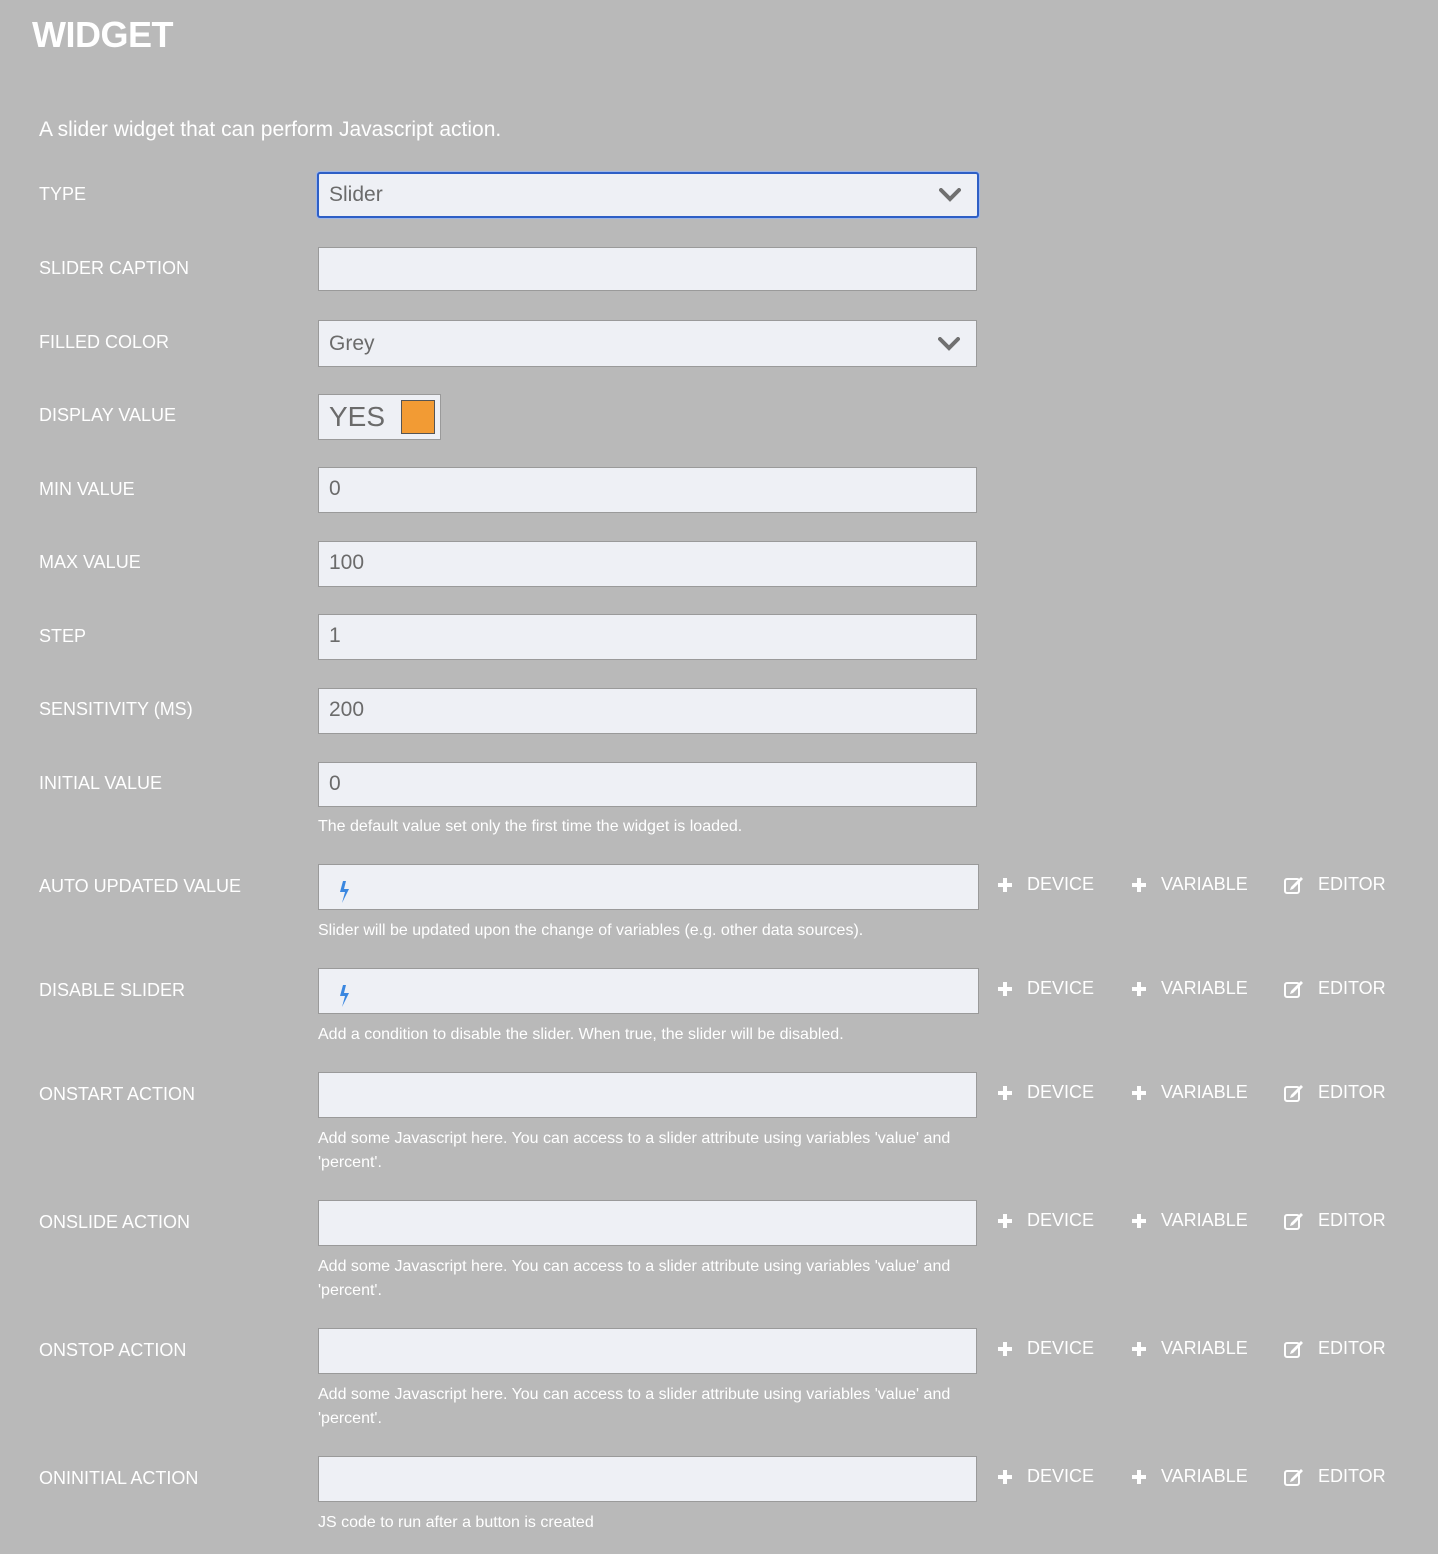  What do you see at coordinates (101, 783) in the screenshot?
I see `initial-value-label: INITIAL VALUE` at bounding box center [101, 783].